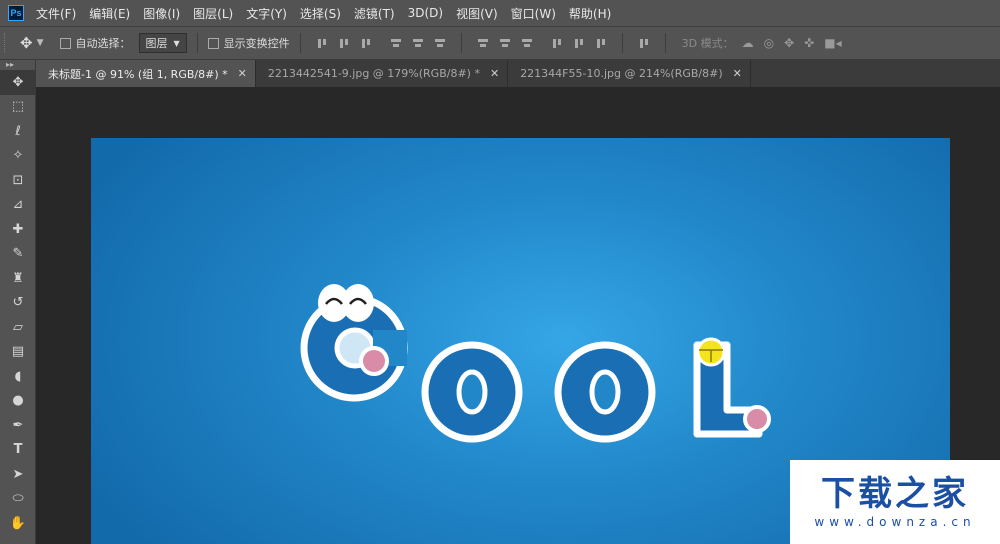  What do you see at coordinates (644, 43) in the screenshot?
I see `auto-align-icon` at bounding box center [644, 43].